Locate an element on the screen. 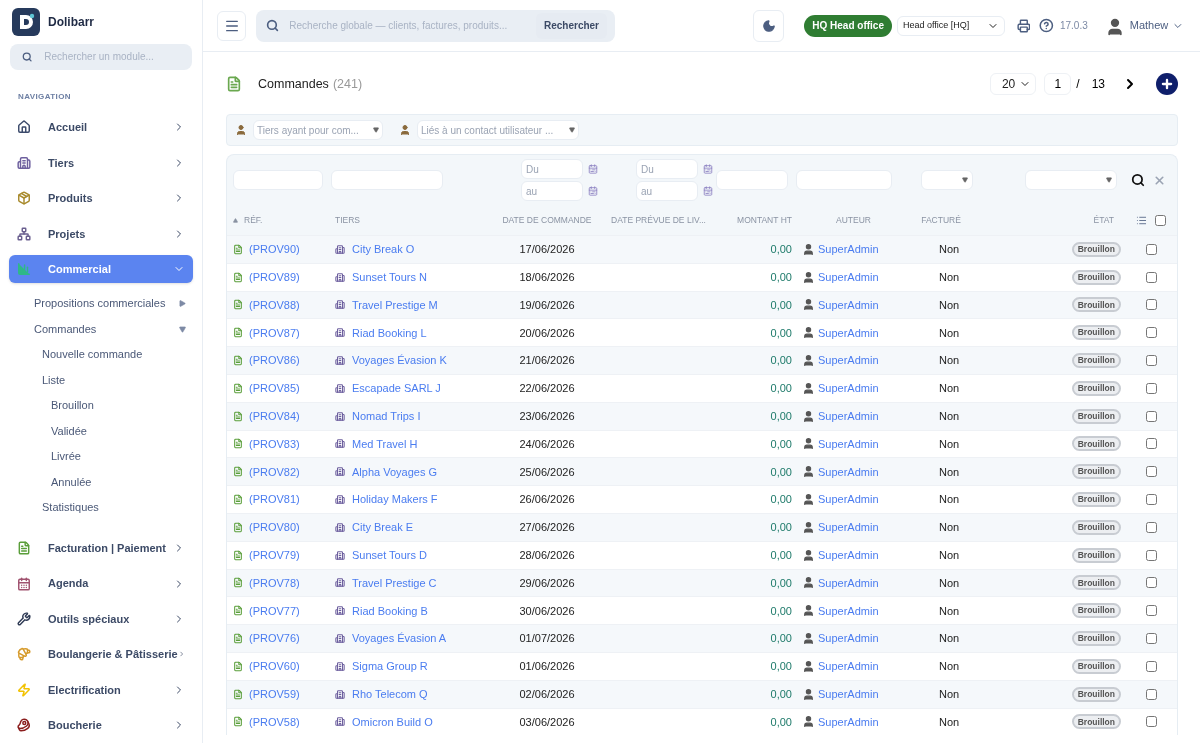  submenu-item: Statistiques is located at coordinates (101, 507).